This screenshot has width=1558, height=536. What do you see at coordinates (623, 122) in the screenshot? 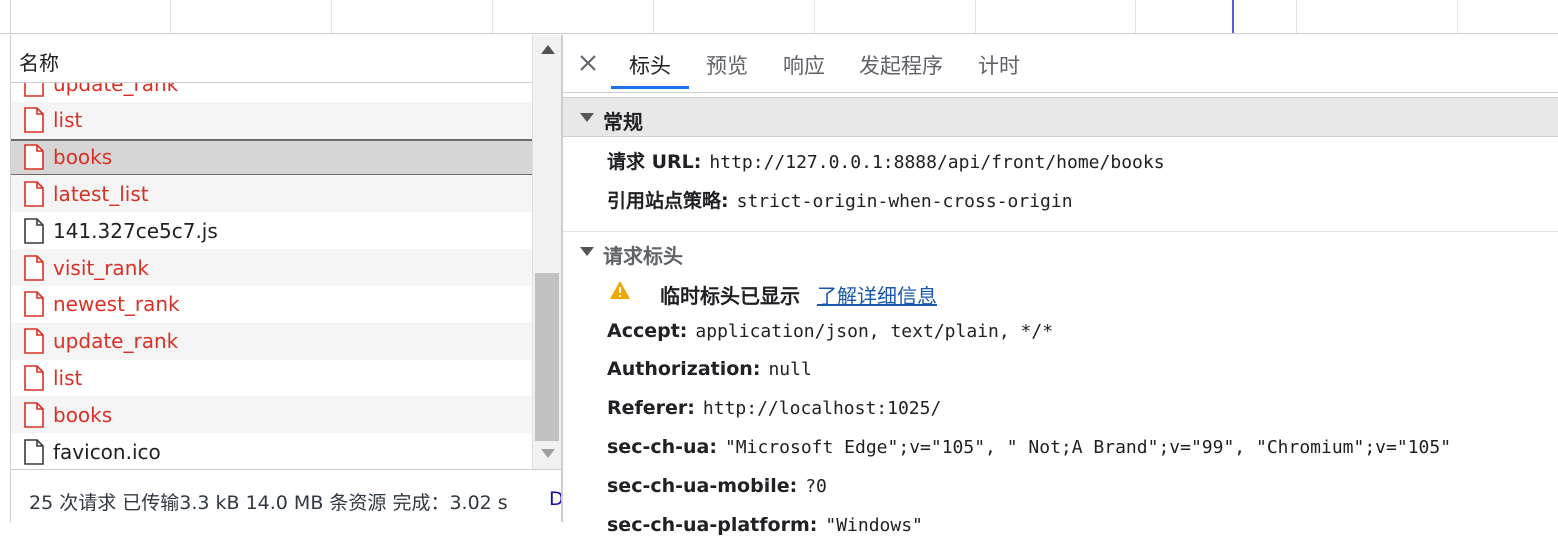
I see `general-section-title: 常规` at bounding box center [623, 122].